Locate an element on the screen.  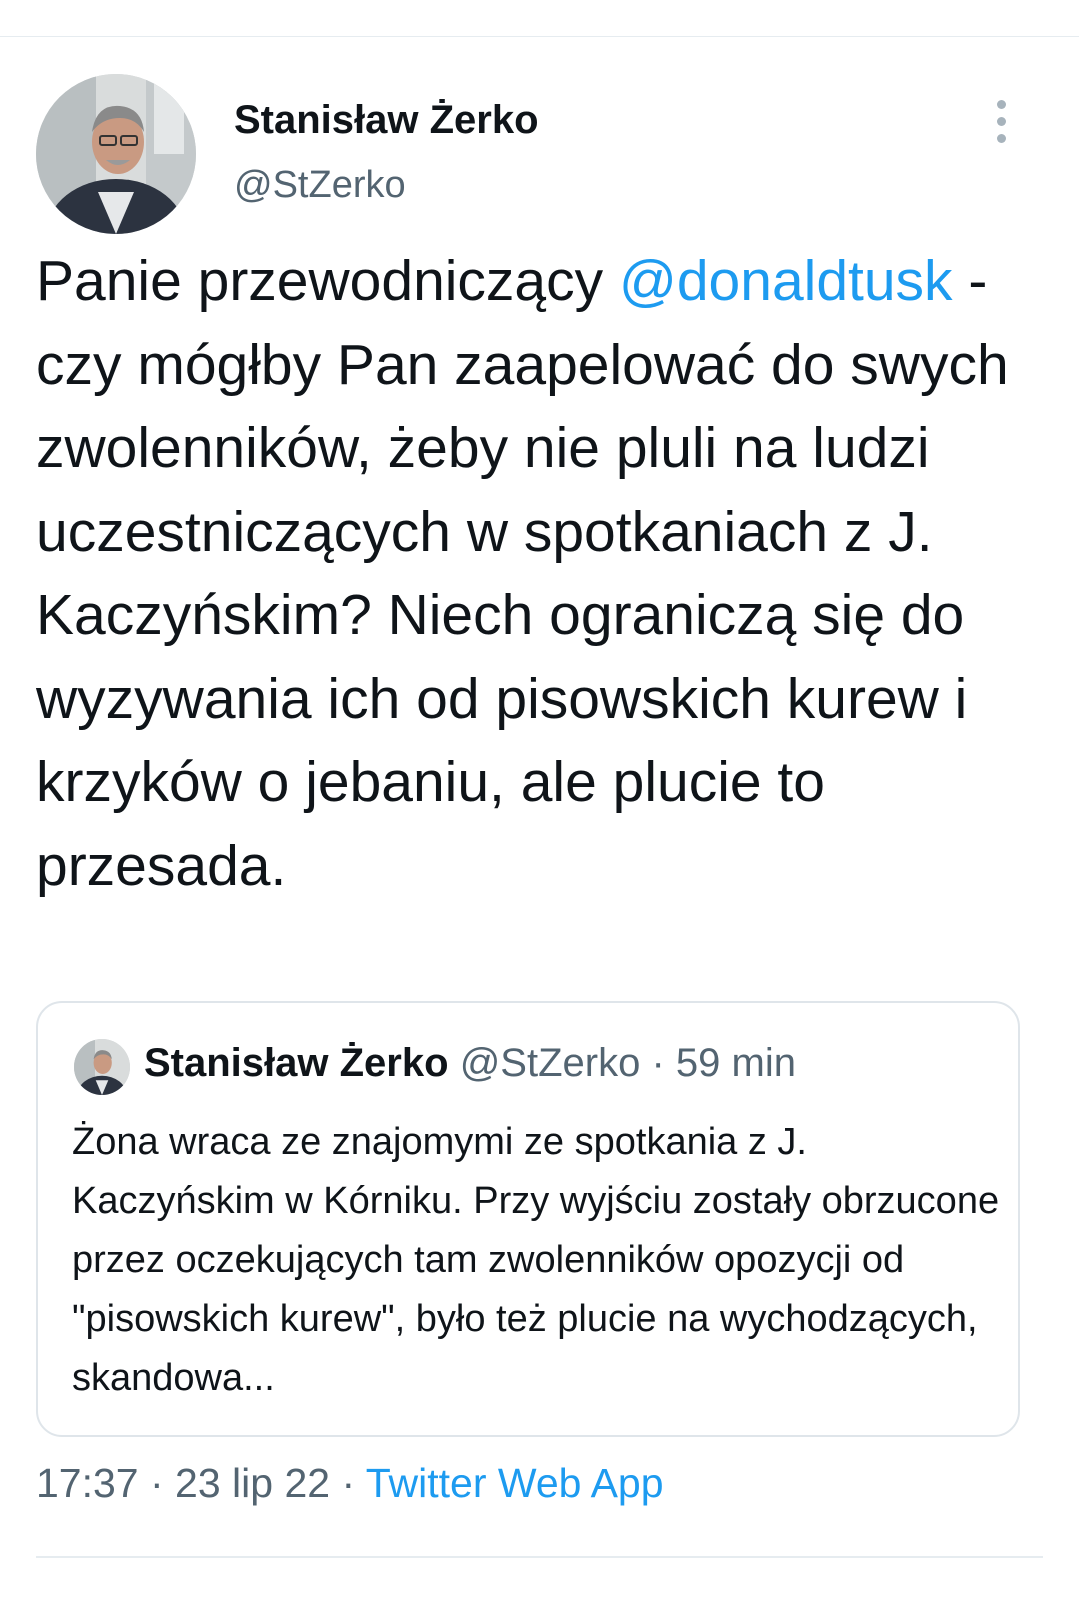
author-avatar is located at coordinates (116, 154).